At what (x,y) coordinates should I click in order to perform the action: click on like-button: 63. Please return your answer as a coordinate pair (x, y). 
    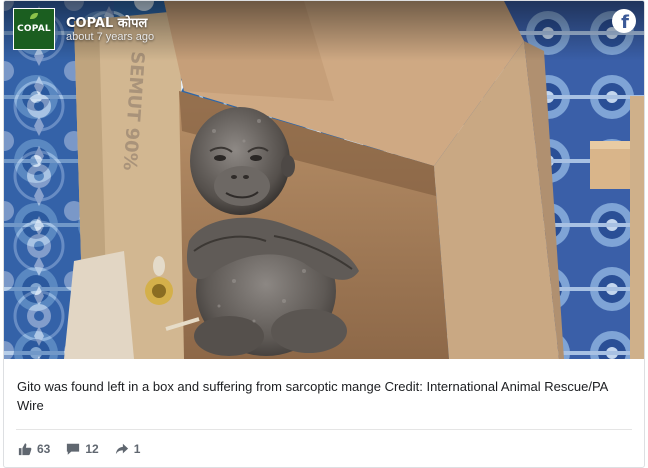
    Looking at the image, I should click on (34, 449).